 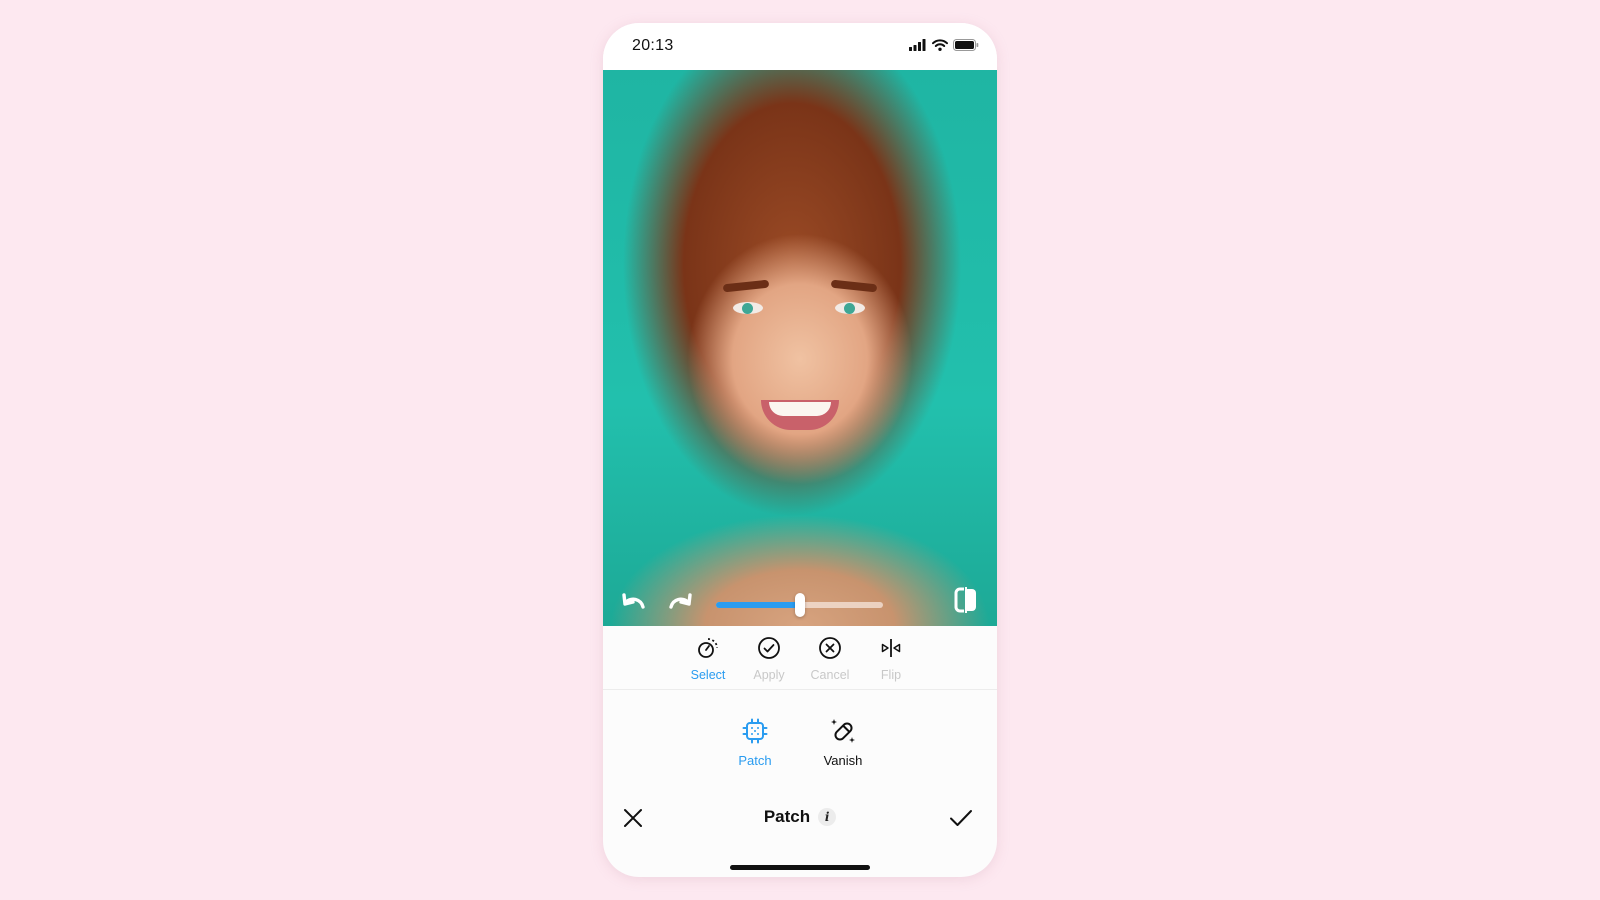 I want to click on status-bar: 20:13, so click(x=800, y=46).